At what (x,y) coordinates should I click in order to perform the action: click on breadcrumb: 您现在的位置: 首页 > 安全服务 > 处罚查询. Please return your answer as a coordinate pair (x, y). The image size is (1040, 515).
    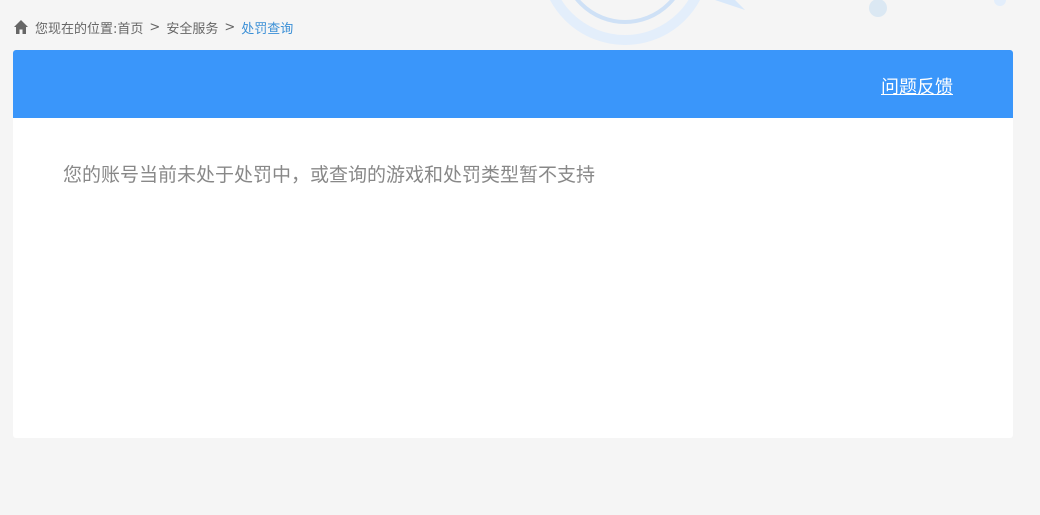
    Looking at the image, I should click on (153, 27).